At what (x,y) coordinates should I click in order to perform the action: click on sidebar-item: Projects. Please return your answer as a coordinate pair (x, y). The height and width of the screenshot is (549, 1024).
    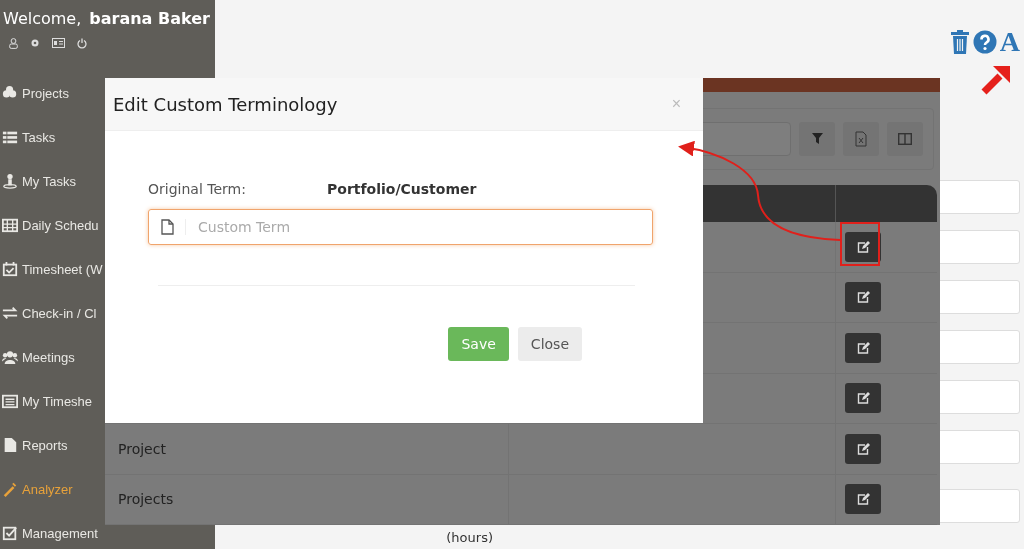
    Looking at the image, I should click on (34, 93).